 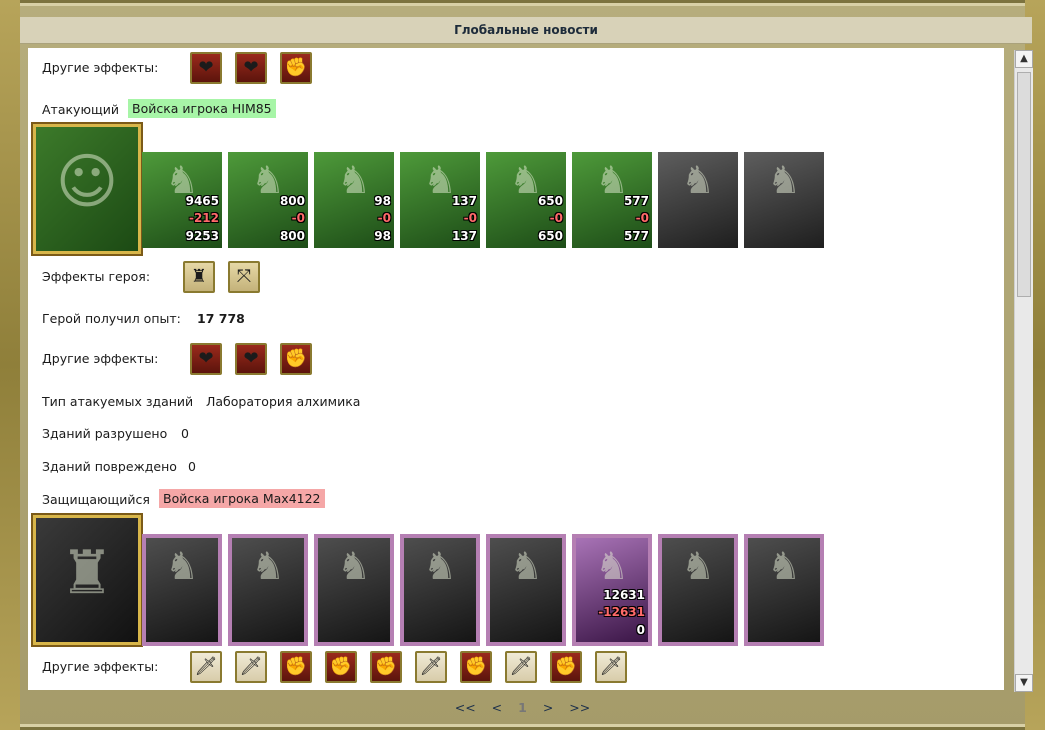 I want to click on scroll-thumb, so click(x=1024, y=184).